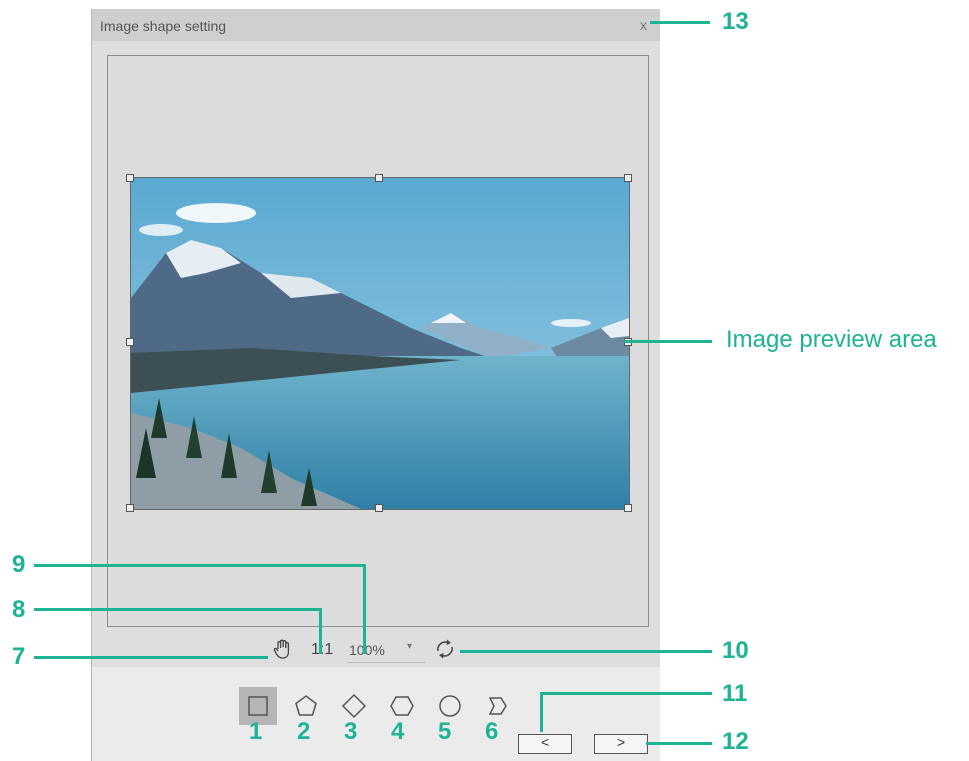 This screenshot has width=969, height=761. What do you see at coordinates (735, 693) in the screenshot?
I see `callout-11: 11` at bounding box center [735, 693].